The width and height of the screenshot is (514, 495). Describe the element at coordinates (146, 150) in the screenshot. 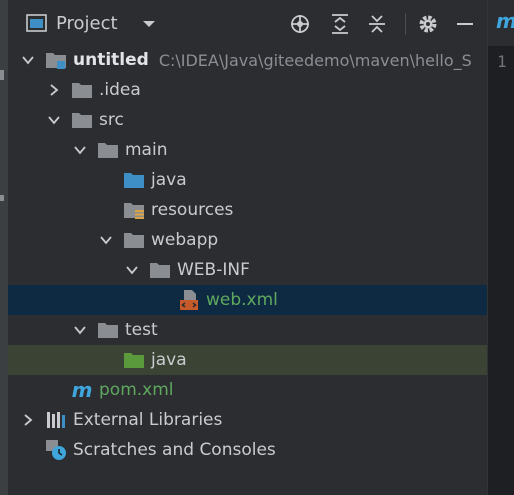

I see `tree-item-label: main` at that location.